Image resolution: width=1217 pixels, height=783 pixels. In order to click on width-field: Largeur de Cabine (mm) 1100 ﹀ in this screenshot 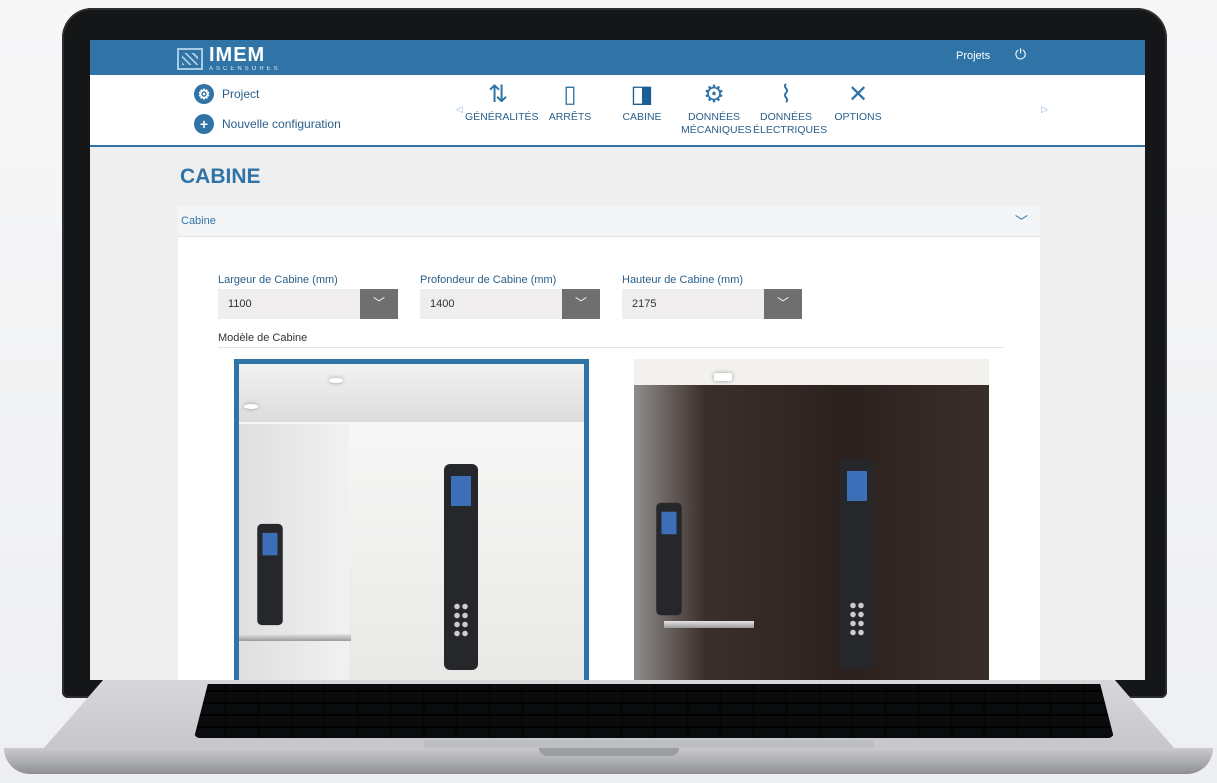, I will do `click(308, 296)`.